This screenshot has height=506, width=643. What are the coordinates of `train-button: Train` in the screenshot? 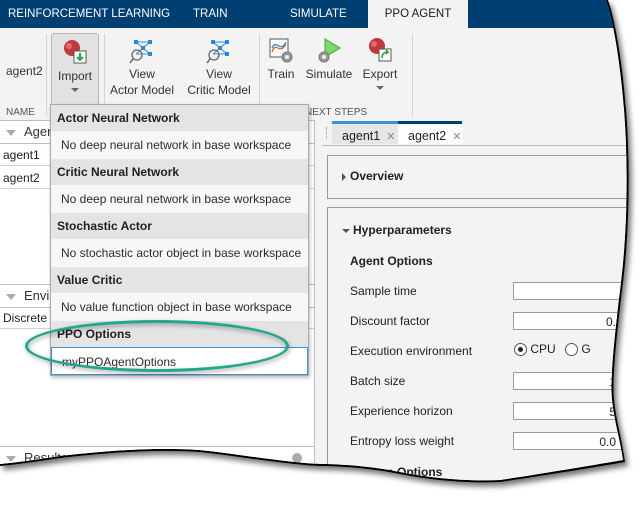 It's located at (281, 58).